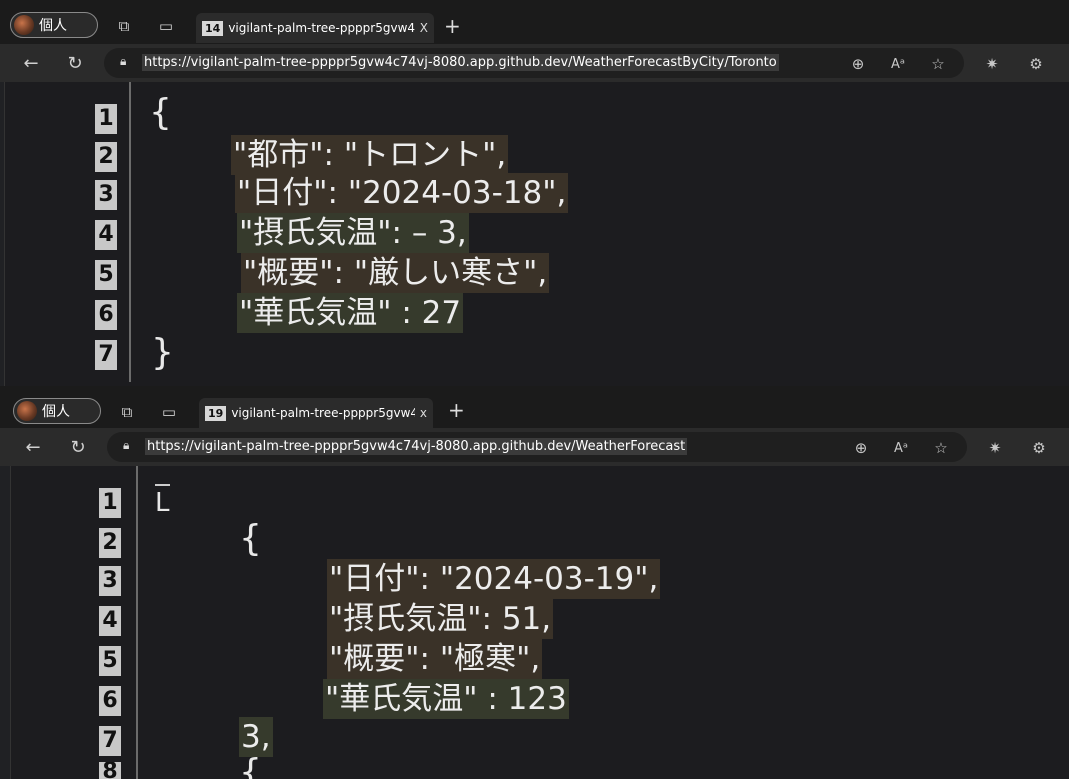 The image size is (1069, 779). What do you see at coordinates (435, 659) in the screenshot?
I see `json-line-summary: "概要": "極寒",` at bounding box center [435, 659].